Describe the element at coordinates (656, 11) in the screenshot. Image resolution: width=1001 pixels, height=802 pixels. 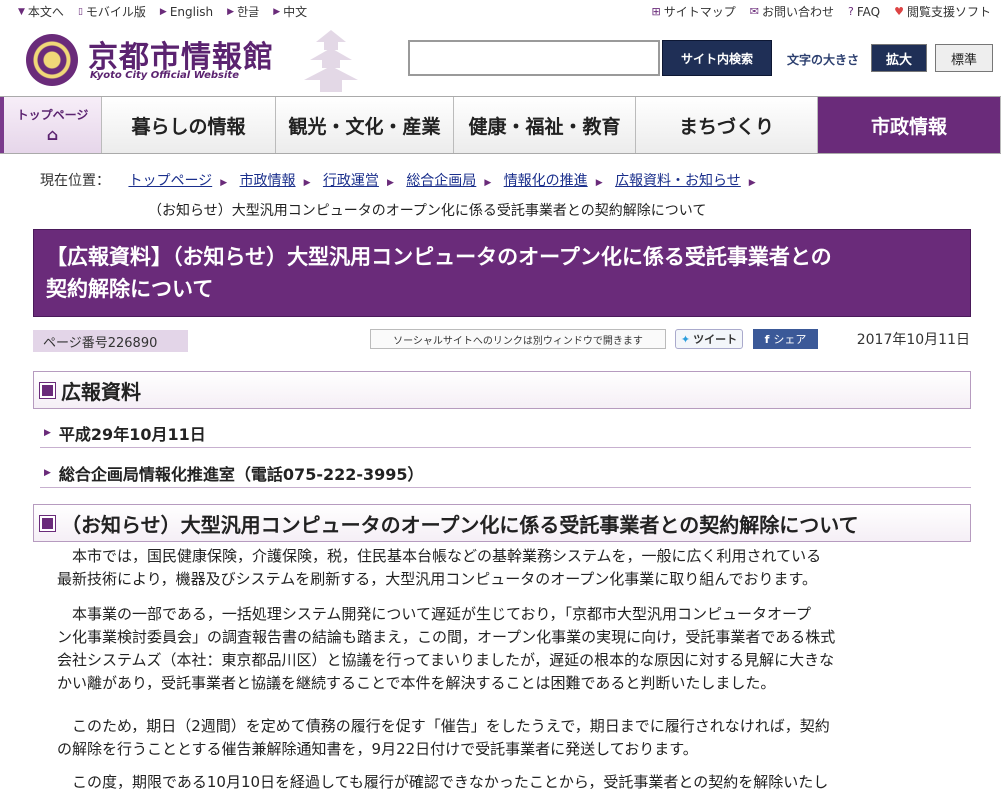
I see `sitemap-icon: ⊞` at that location.